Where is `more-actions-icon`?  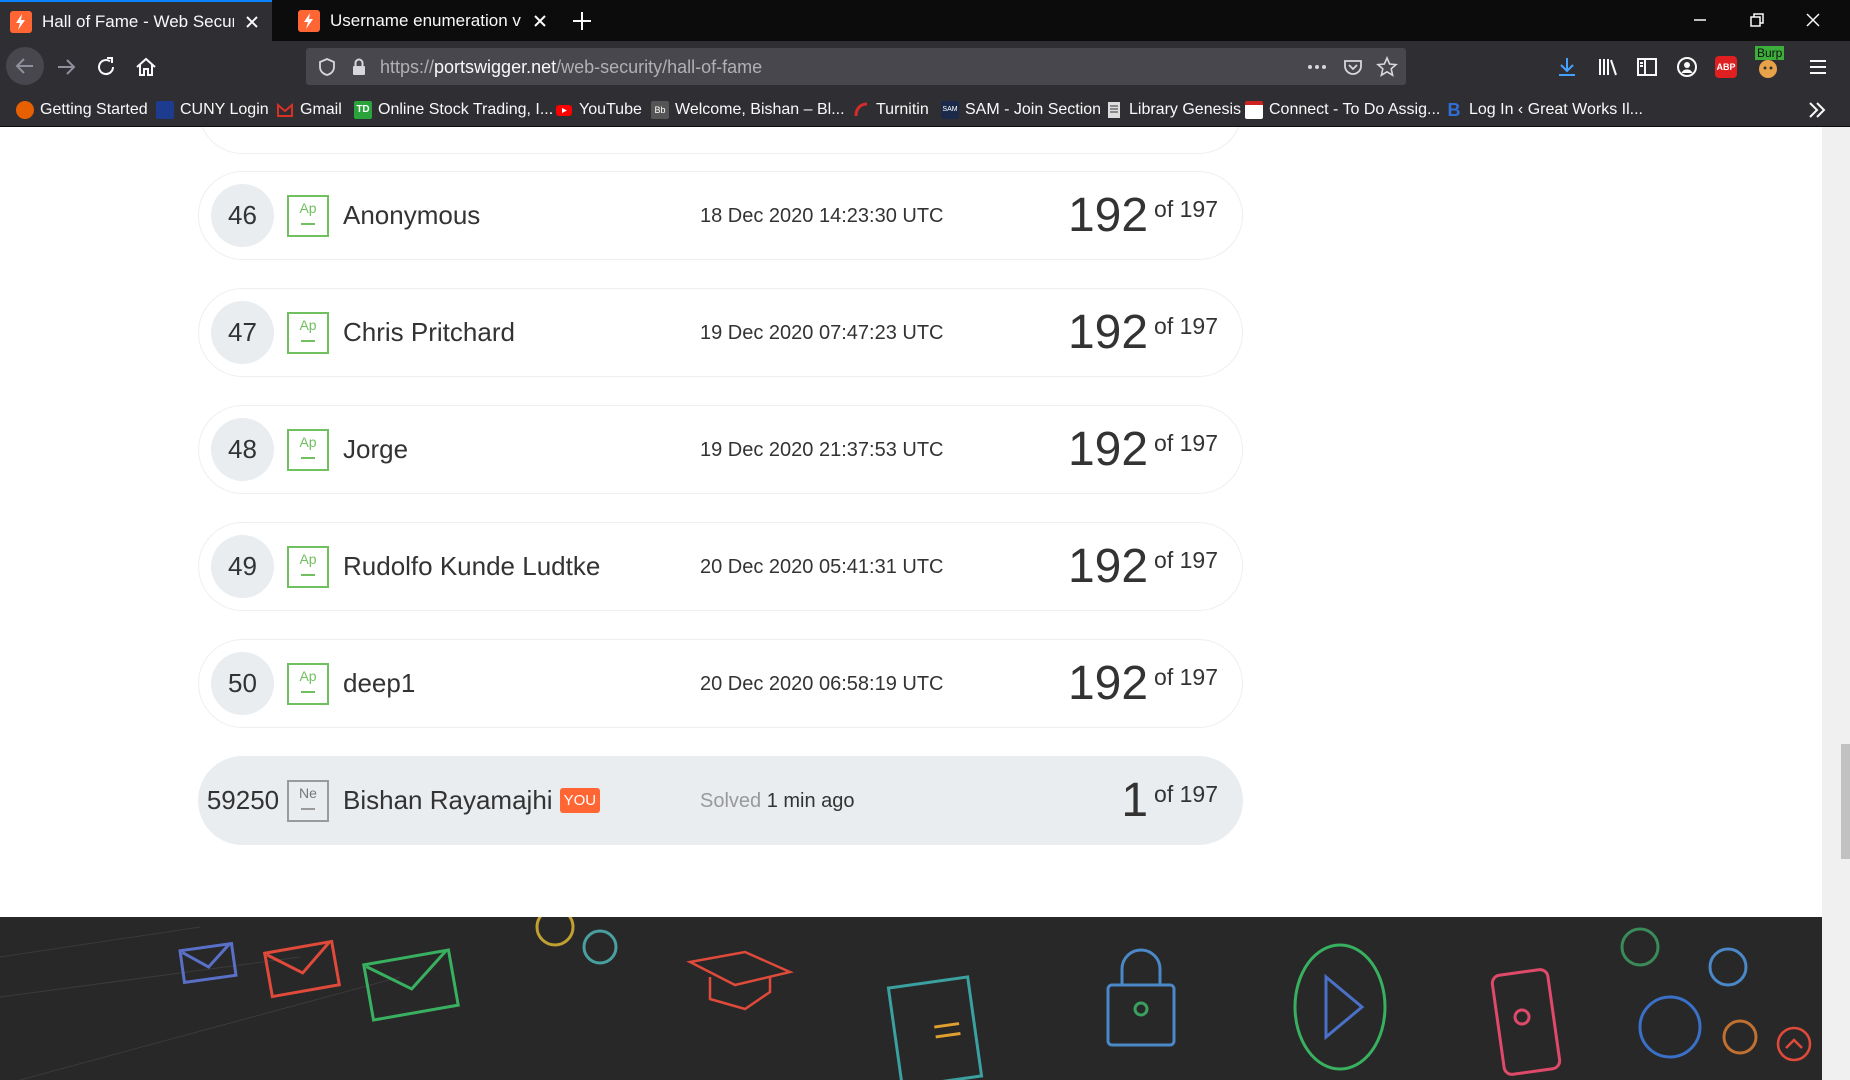 more-actions-icon is located at coordinates (1317, 67).